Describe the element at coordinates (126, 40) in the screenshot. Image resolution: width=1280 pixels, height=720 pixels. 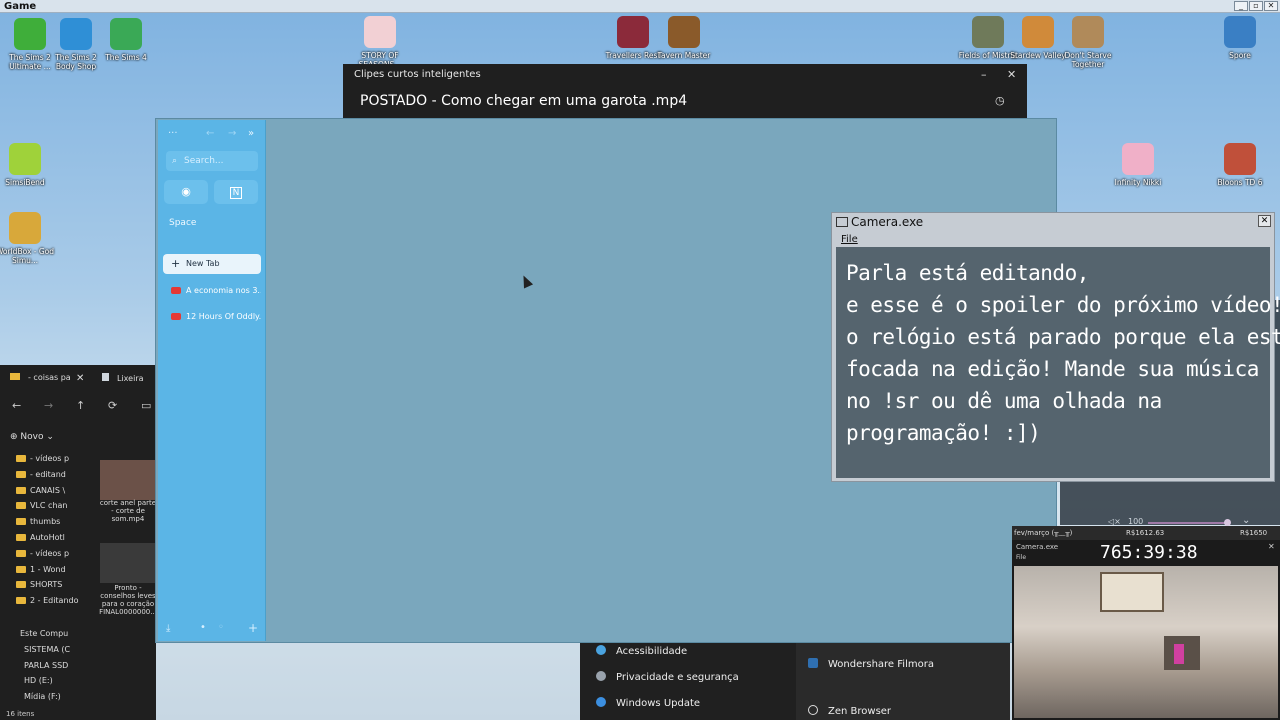
I see `desktop-icon: The Sims 4` at that location.